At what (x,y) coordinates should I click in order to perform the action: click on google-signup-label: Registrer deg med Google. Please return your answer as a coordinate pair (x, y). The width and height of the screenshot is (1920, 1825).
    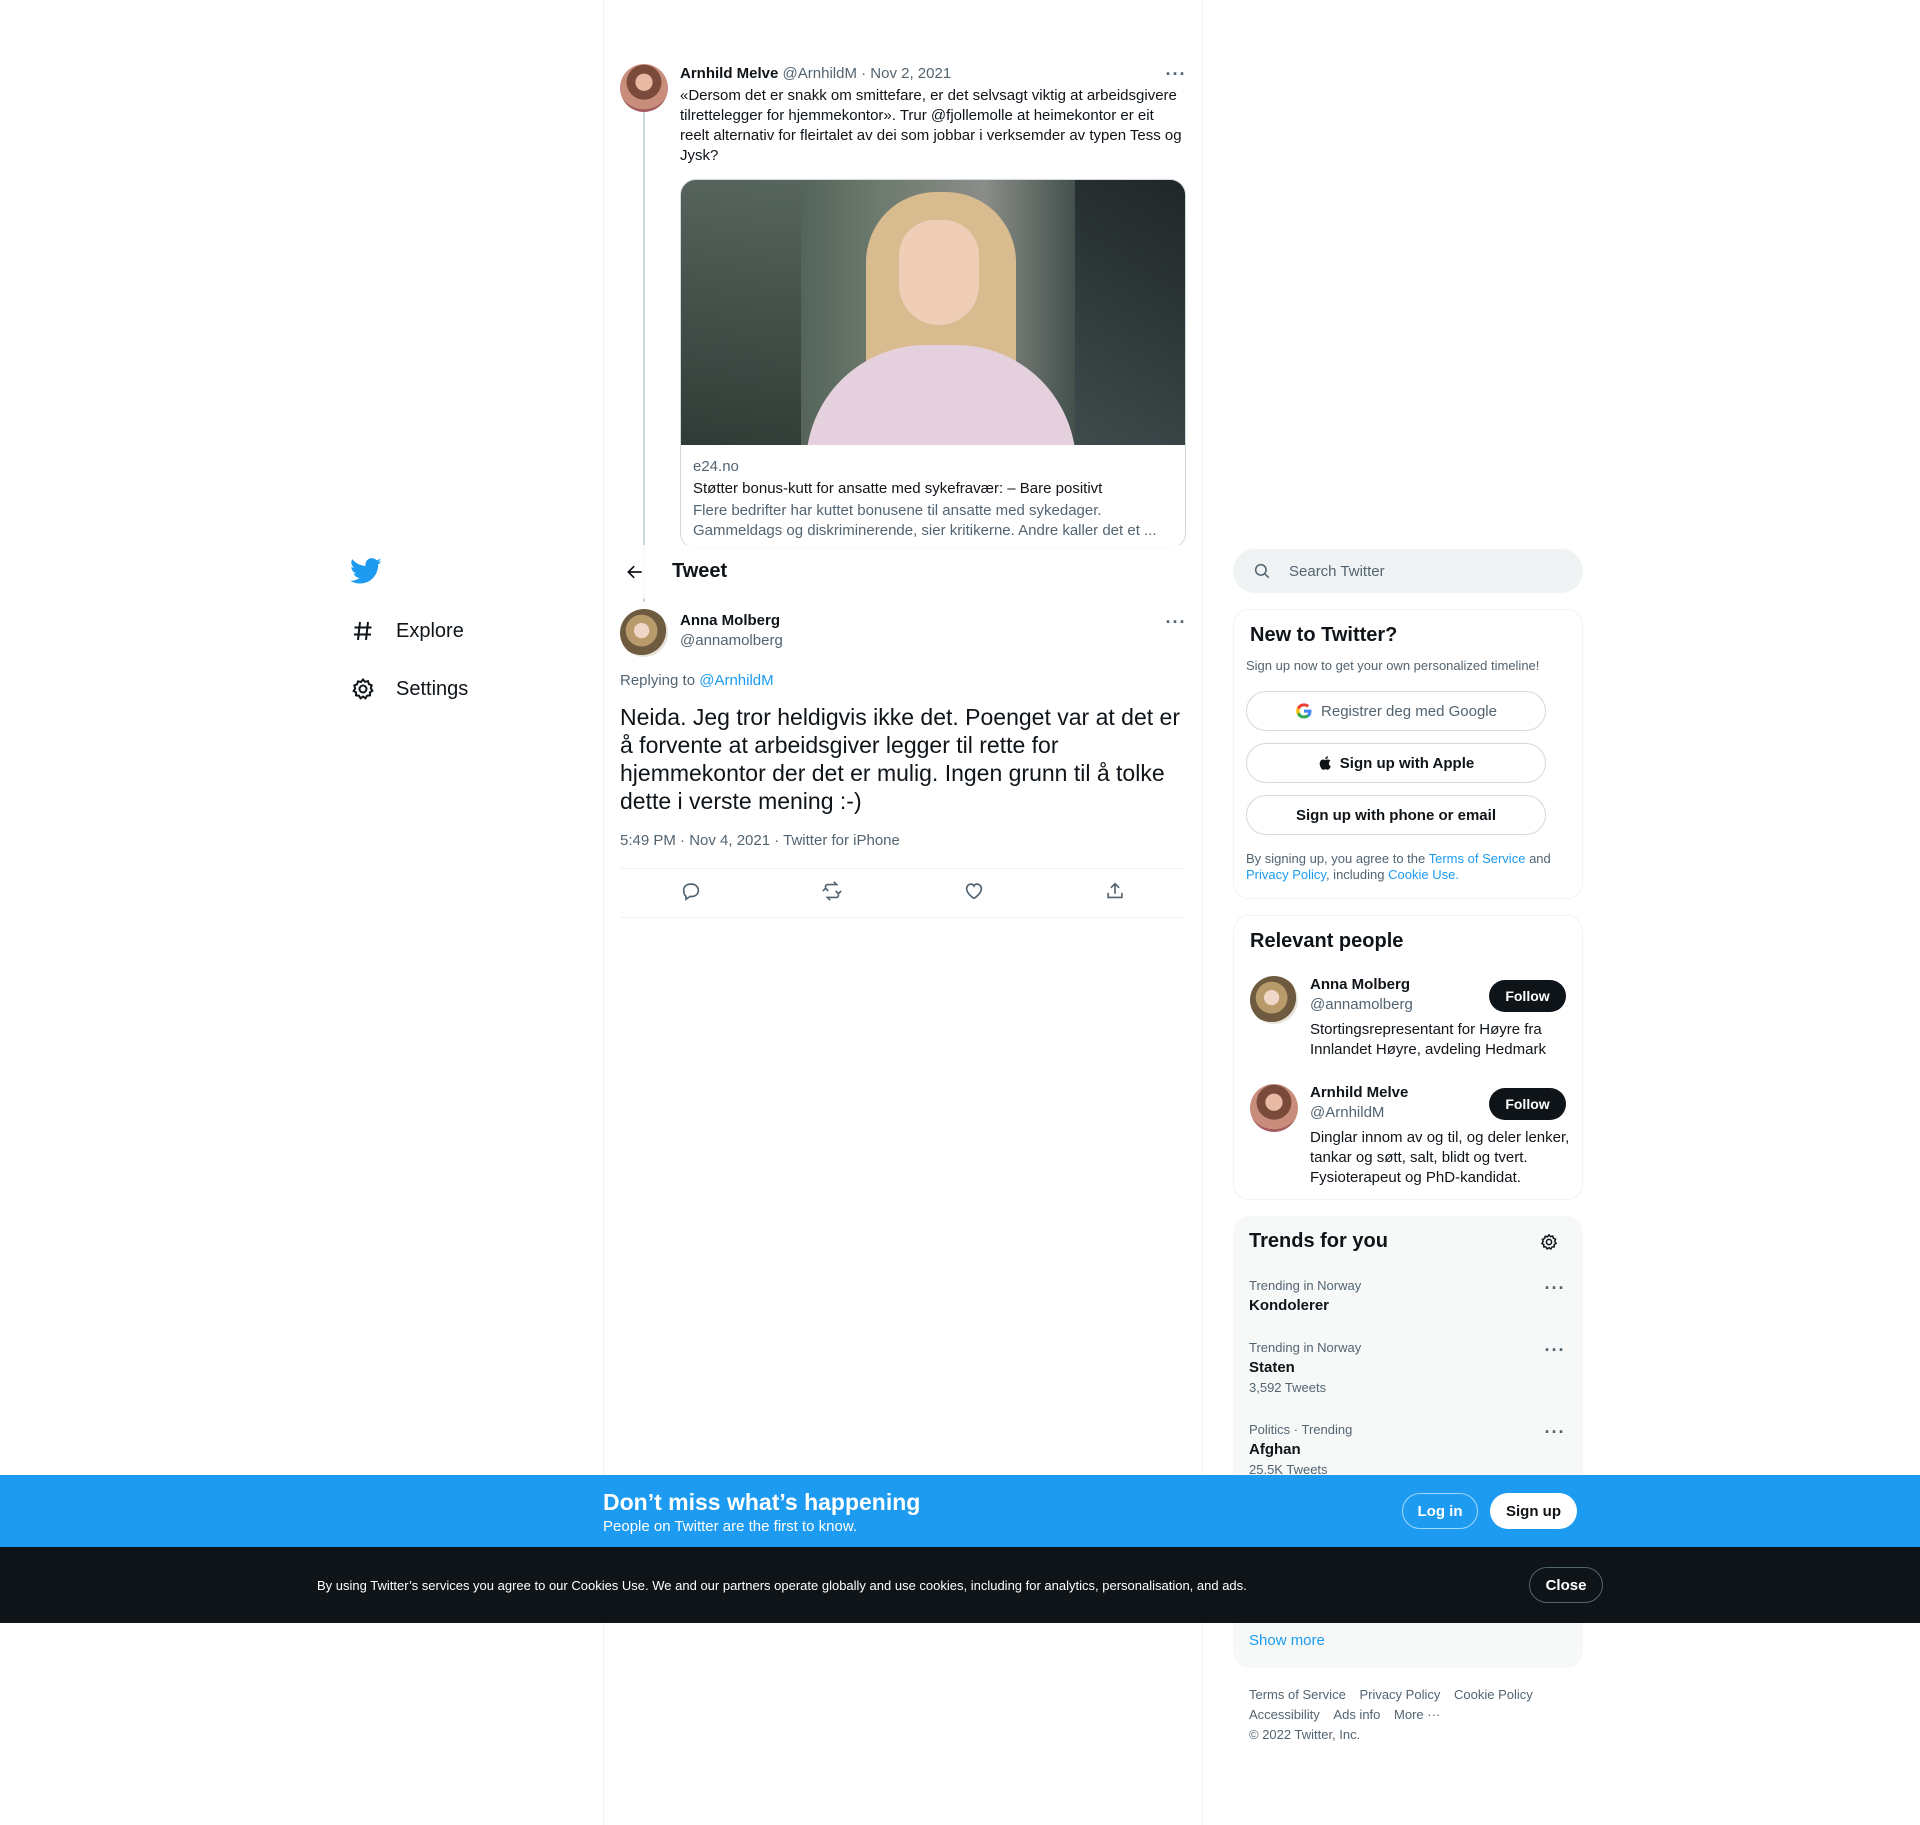
    Looking at the image, I should click on (1409, 711).